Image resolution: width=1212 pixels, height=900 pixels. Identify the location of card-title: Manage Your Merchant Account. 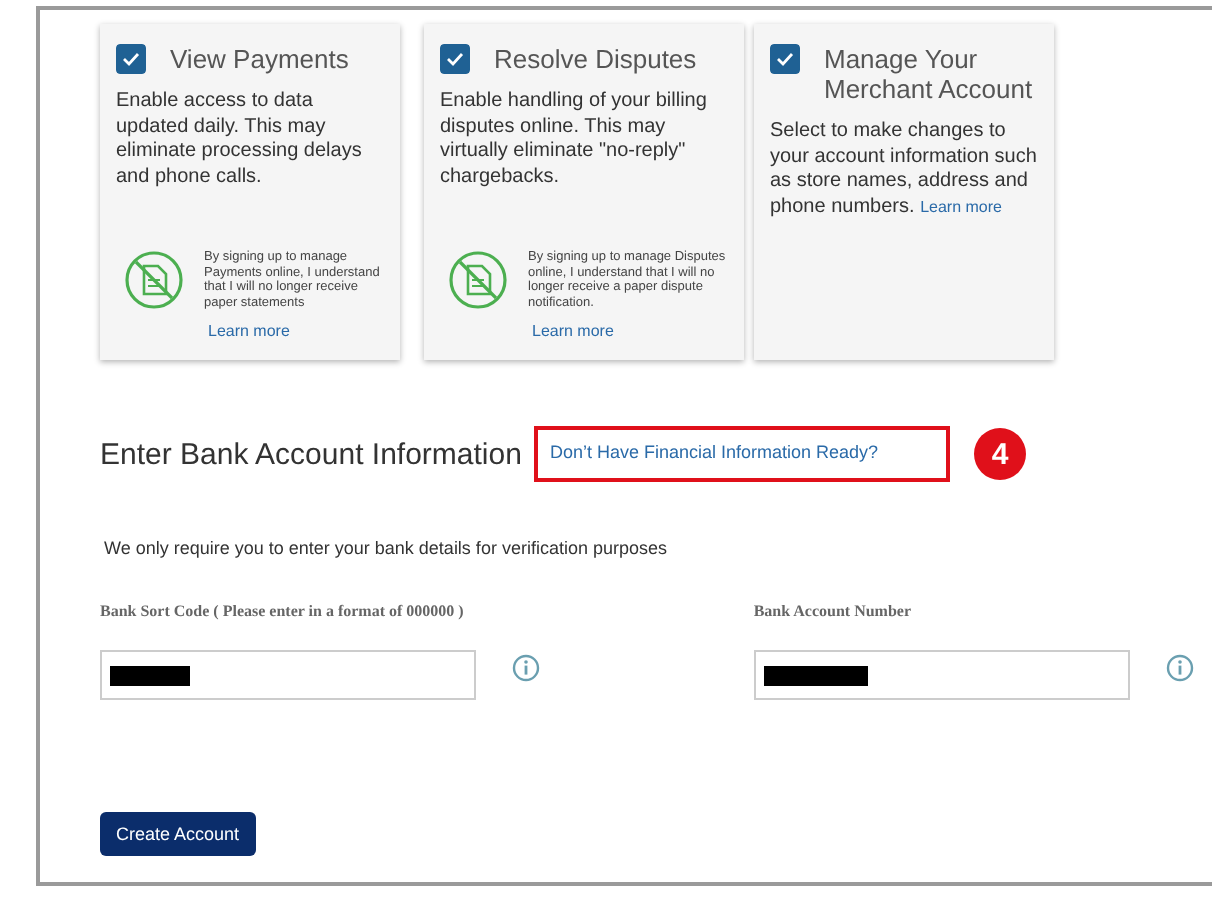
(929, 74).